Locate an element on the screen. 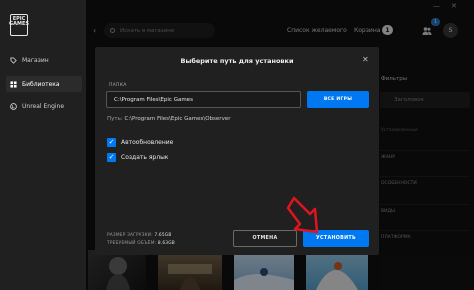 The width and height of the screenshot is (474, 290). epic-logo-icon: EPIC GAMES is located at coordinates (19, 25).